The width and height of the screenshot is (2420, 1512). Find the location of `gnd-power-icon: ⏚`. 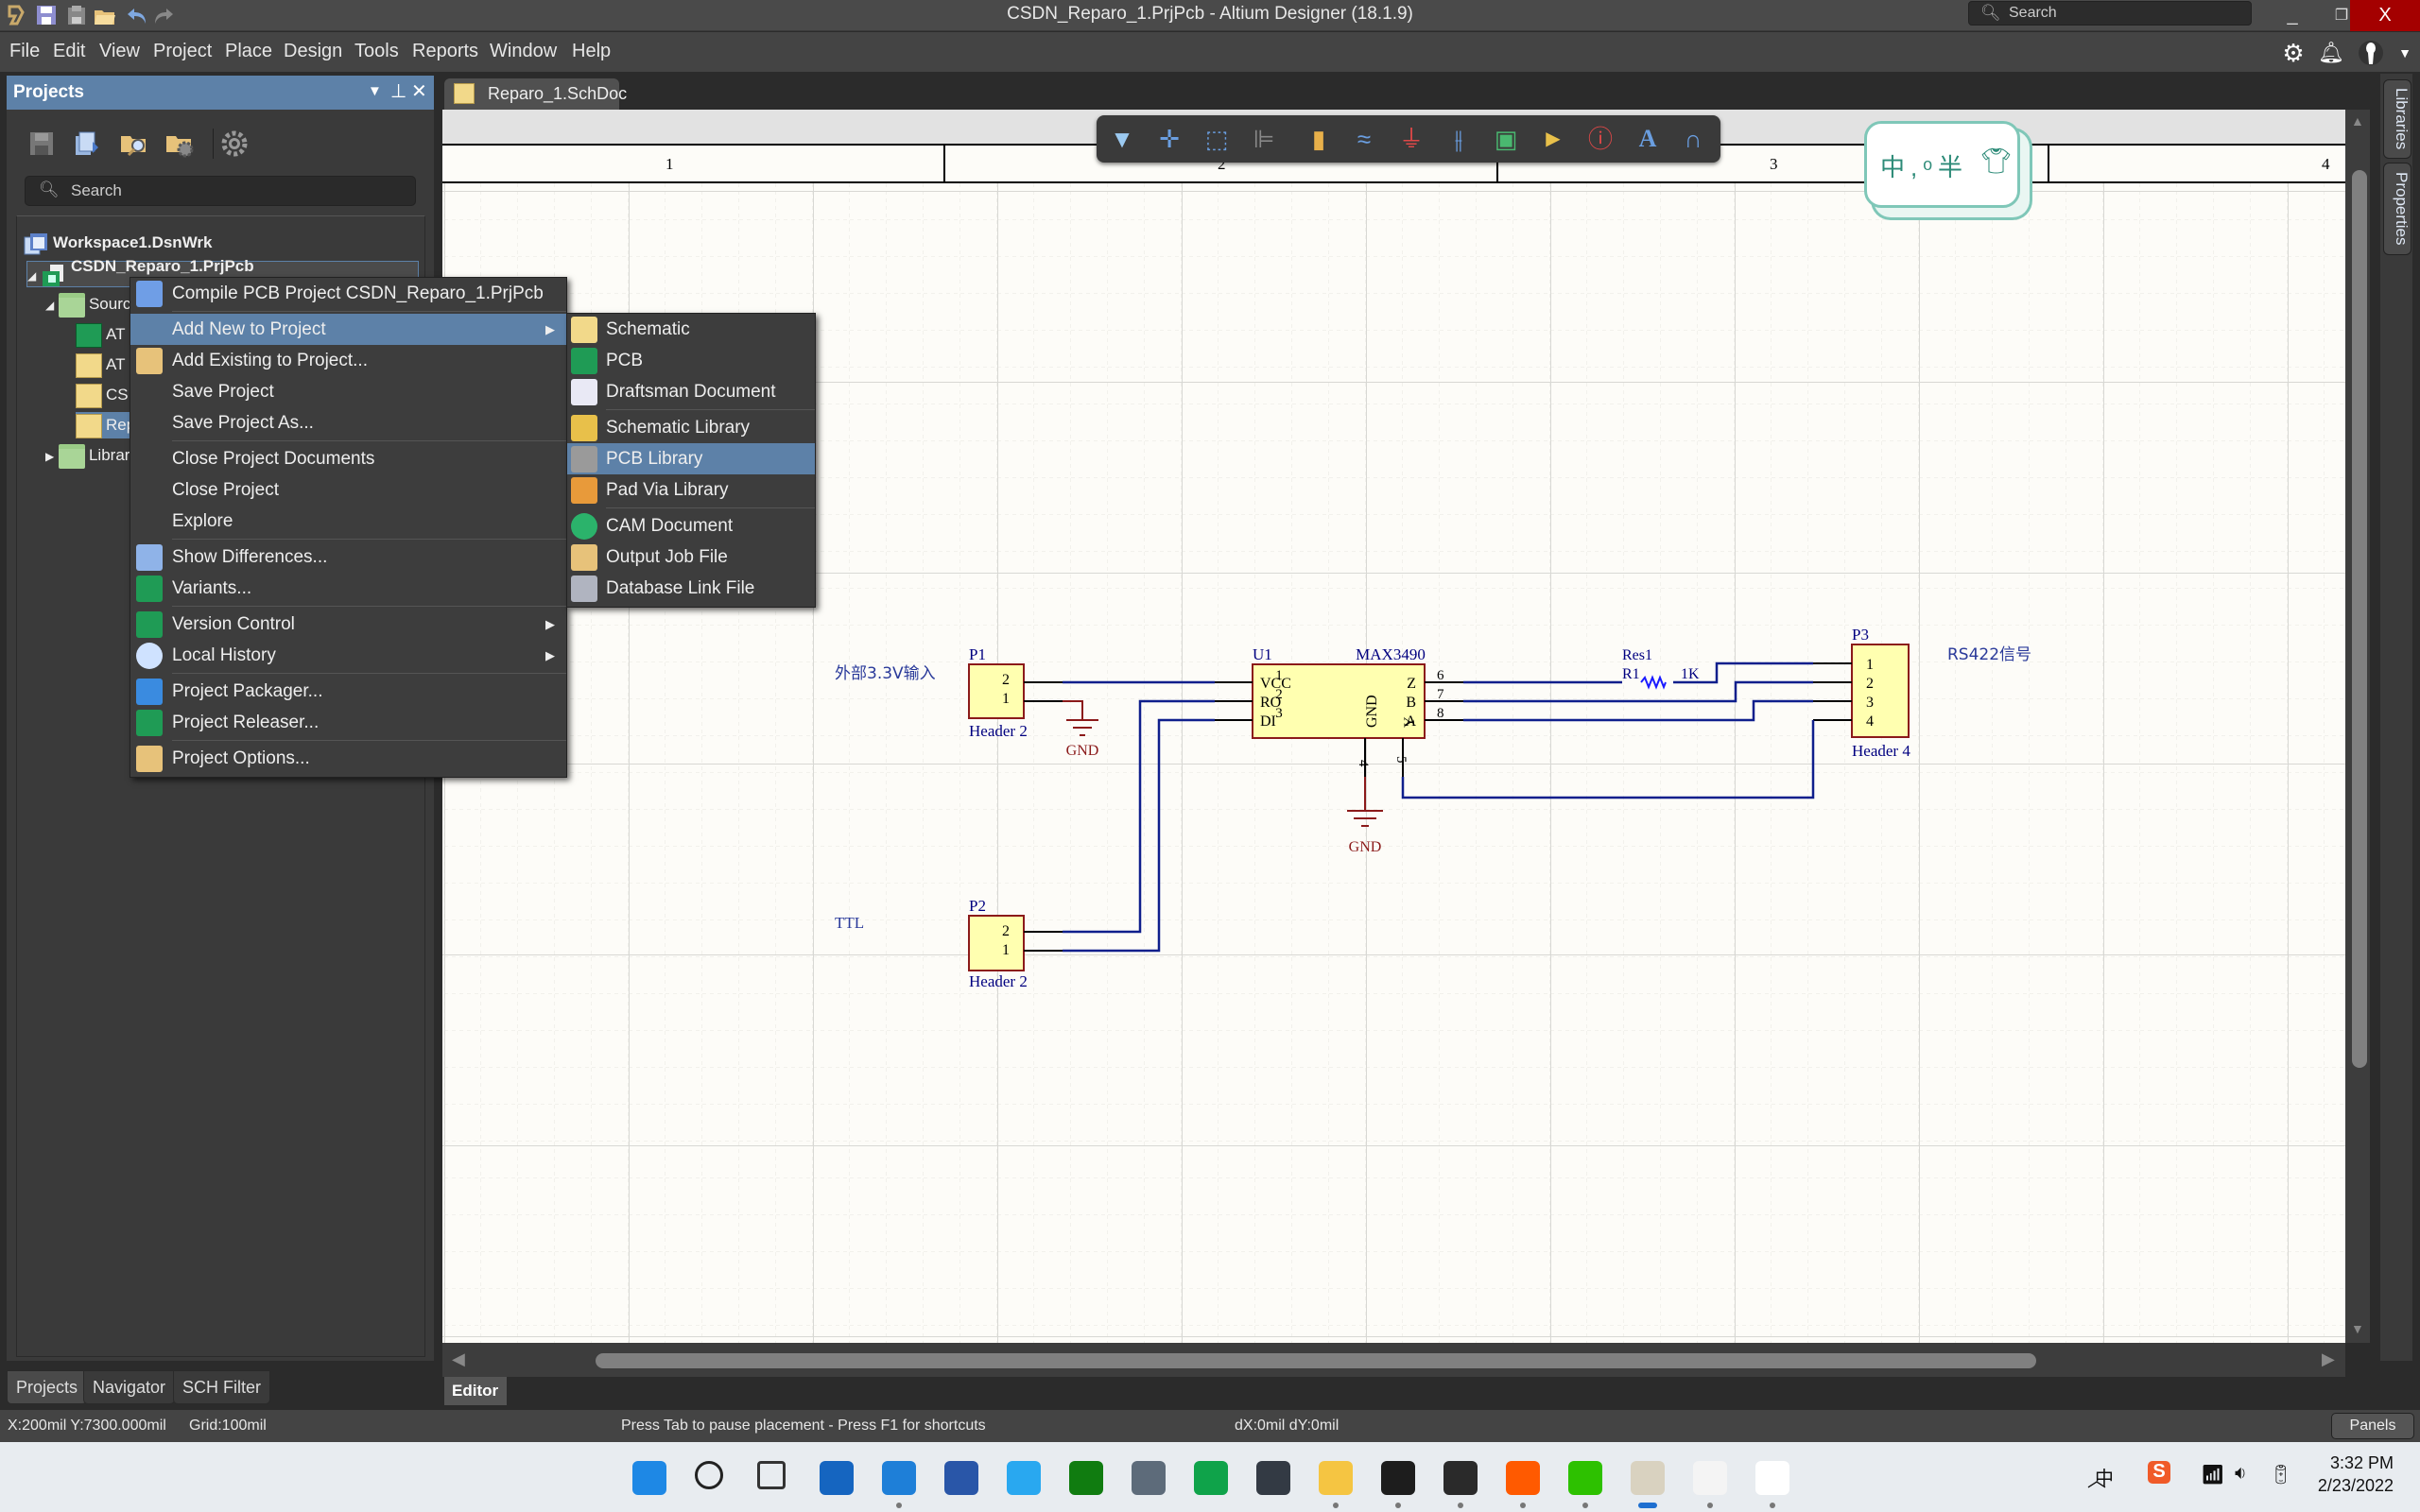

gnd-power-icon: ⏚ is located at coordinates (1411, 139).